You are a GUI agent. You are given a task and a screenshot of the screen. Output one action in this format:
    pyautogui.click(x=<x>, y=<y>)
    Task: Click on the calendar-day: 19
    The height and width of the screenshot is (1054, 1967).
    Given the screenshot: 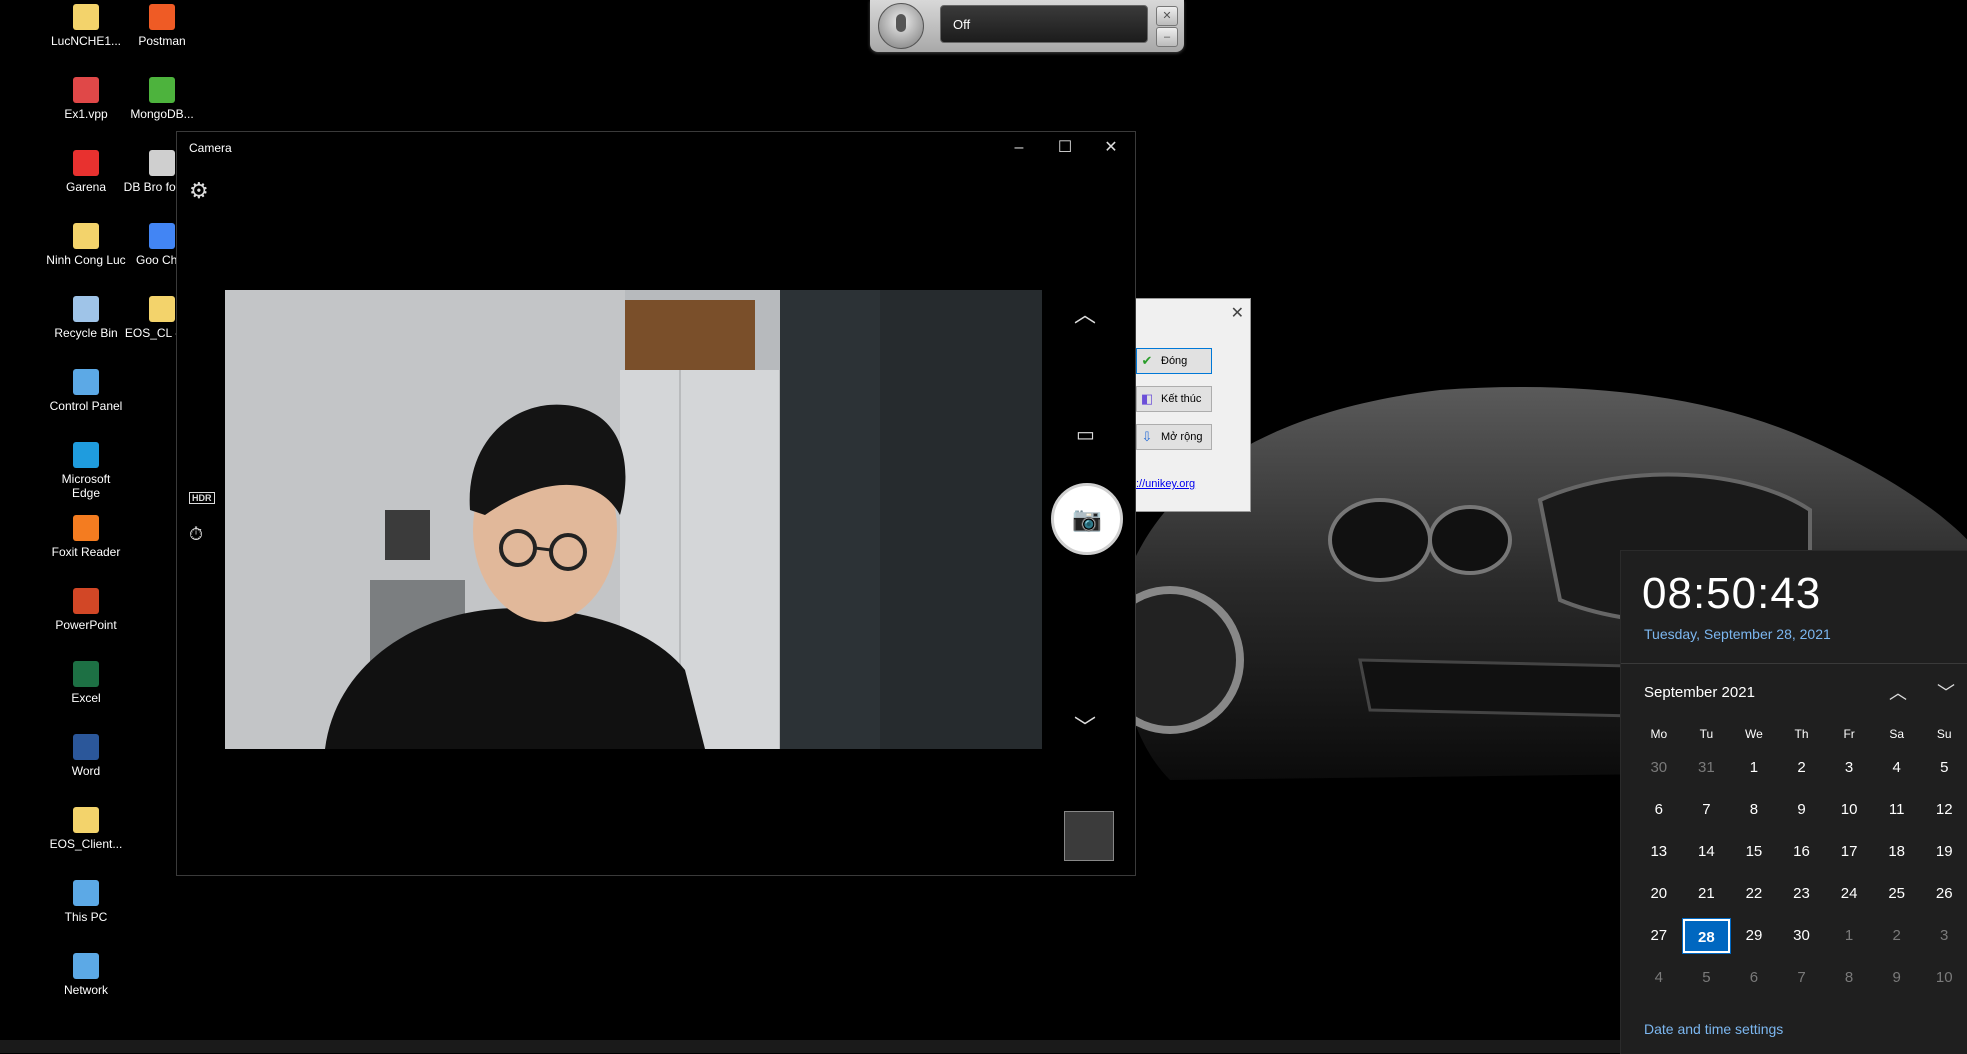 What is the action you would take?
    pyautogui.click(x=1943, y=852)
    